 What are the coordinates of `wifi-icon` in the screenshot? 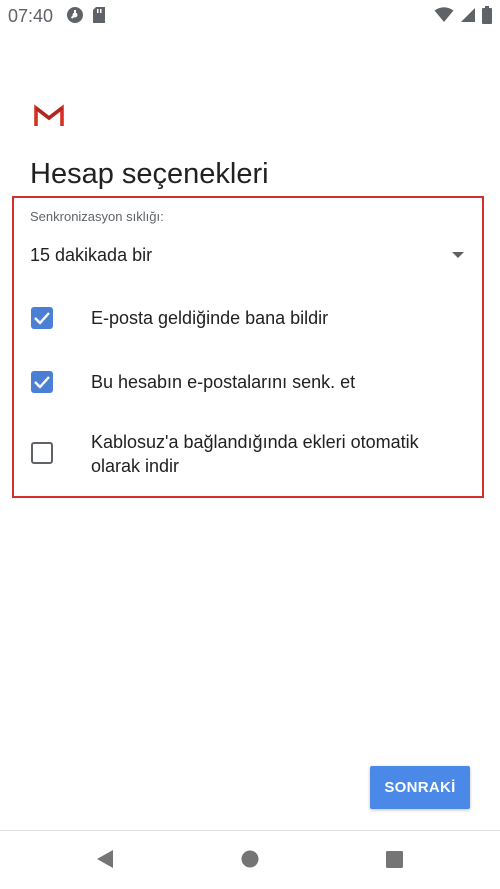 It's located at (444, 17).